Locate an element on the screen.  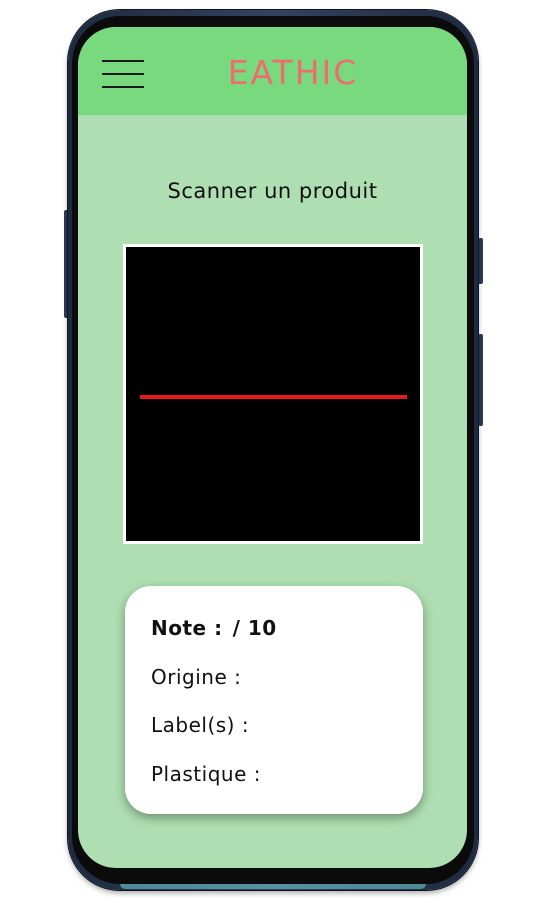
note-value: / 10 is located at coordinates (254, 628).